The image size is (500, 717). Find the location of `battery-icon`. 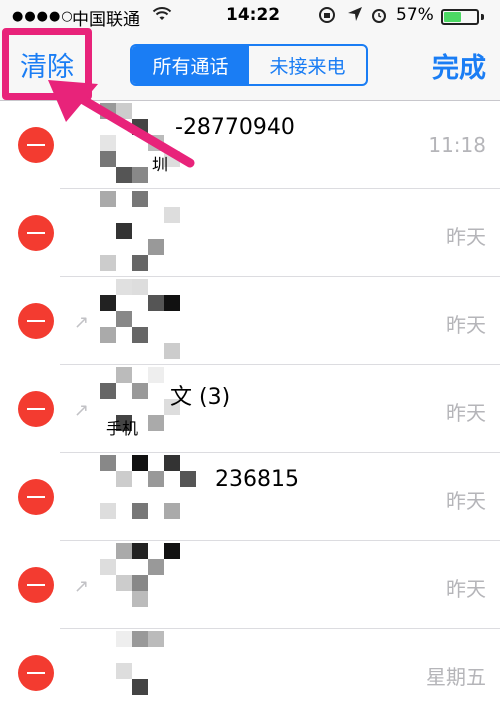

battery-icon is located at coordinates (460, 17).